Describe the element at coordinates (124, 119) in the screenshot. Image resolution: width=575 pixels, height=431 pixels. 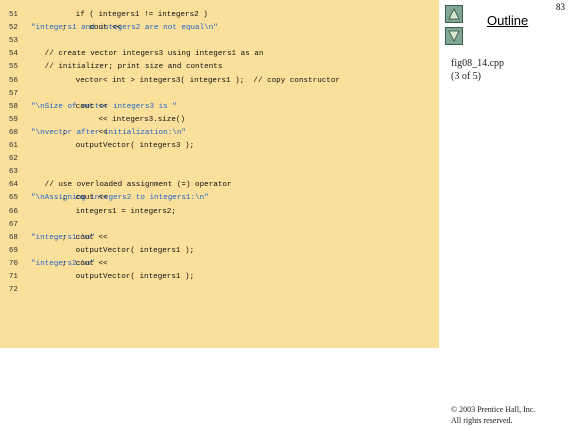
I see `code-segment: << integers3.size()` at that location.